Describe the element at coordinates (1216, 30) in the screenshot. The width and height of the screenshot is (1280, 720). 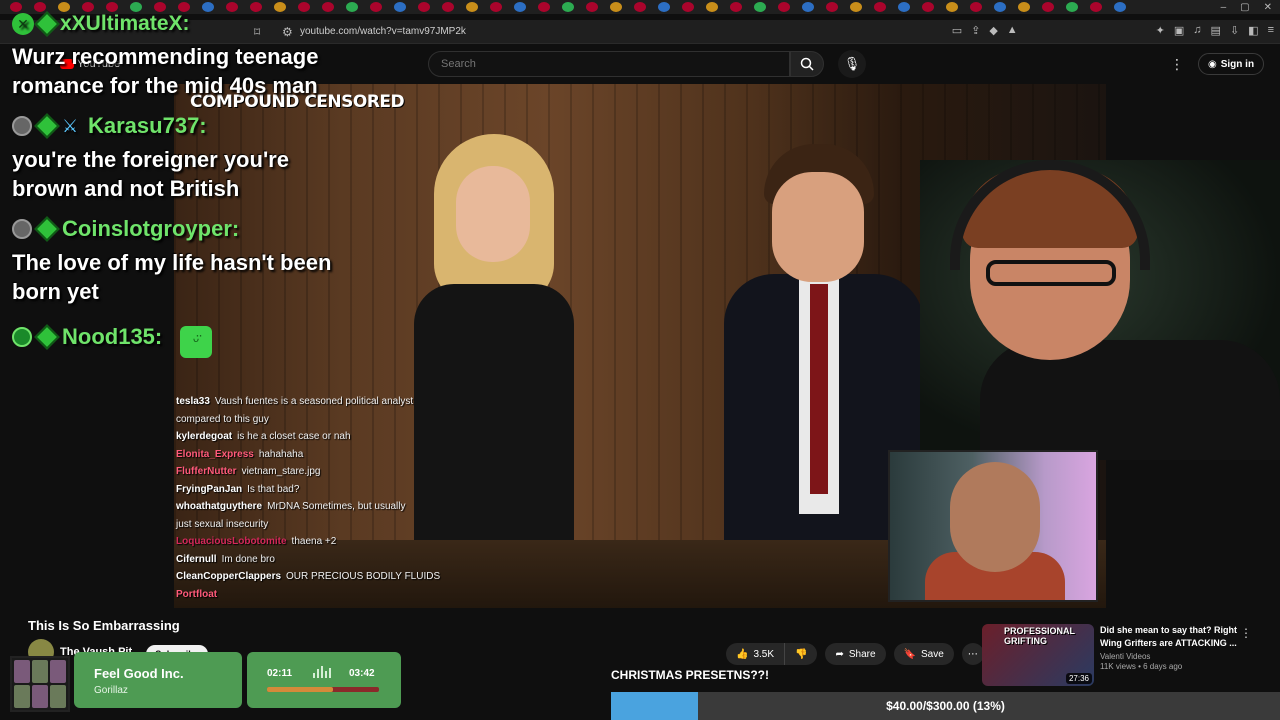
I see `sidebar-icon: ▤` at that location.